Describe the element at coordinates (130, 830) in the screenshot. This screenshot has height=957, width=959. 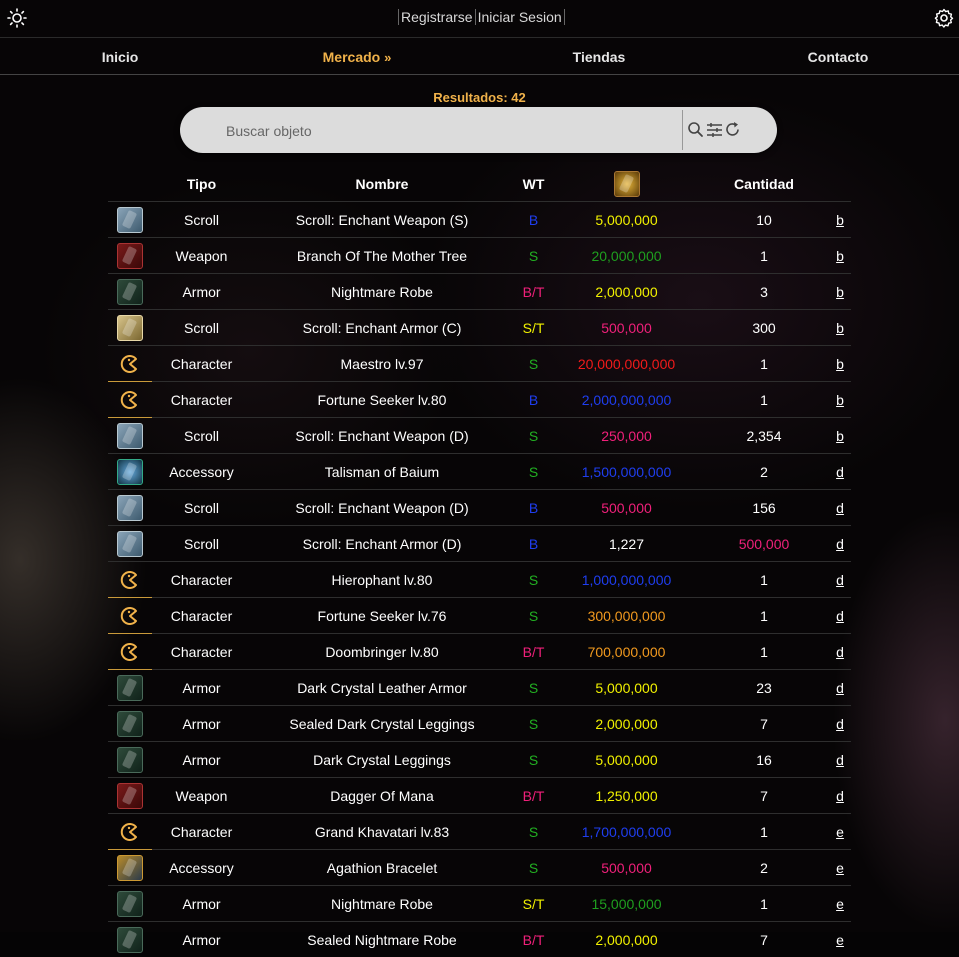
I see `character-icon` at that location.